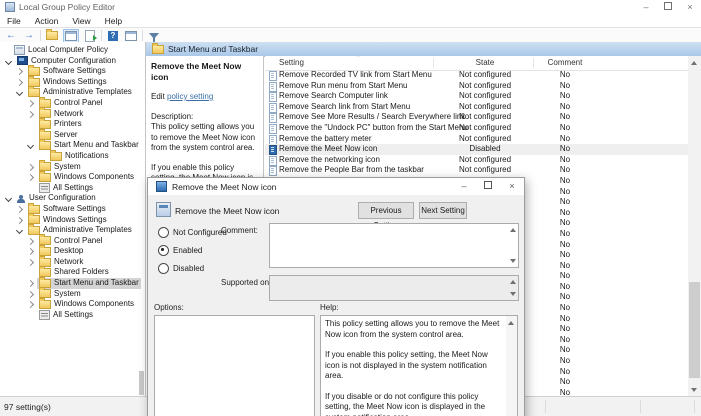  Describe the element at coordinates (14, 21) in the screenshot. I see `menu-file: File` at that location.